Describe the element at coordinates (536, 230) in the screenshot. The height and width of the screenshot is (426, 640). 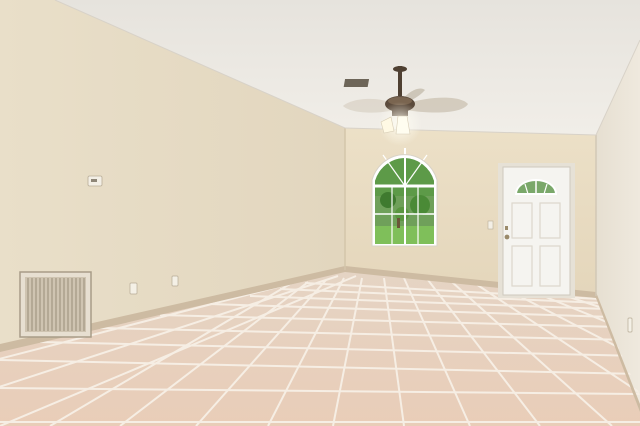
I see `front-door` at that location.